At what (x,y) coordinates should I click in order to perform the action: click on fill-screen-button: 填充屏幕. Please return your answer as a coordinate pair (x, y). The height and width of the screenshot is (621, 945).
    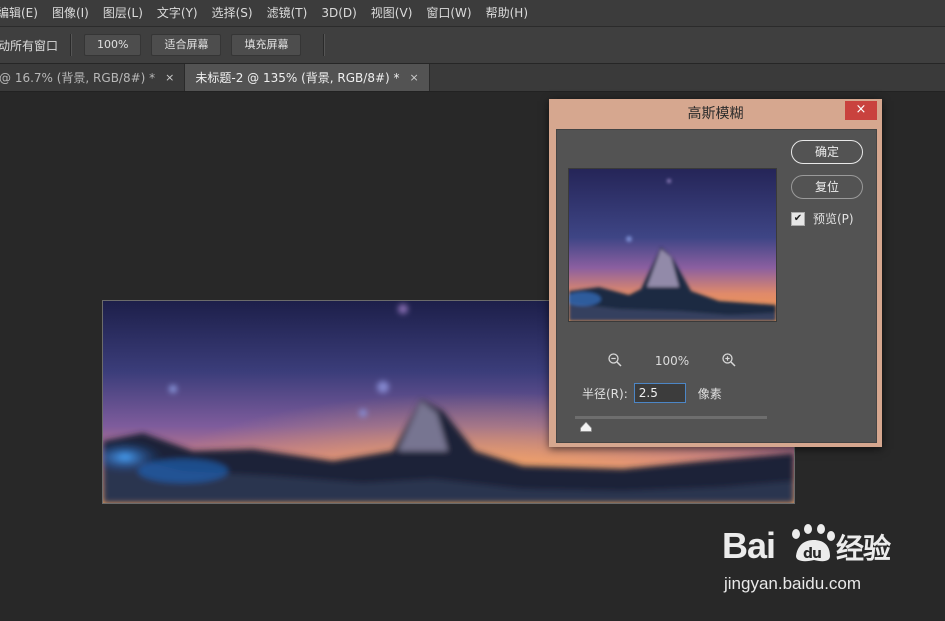
    Looking at the image, I should click on (266, 45).